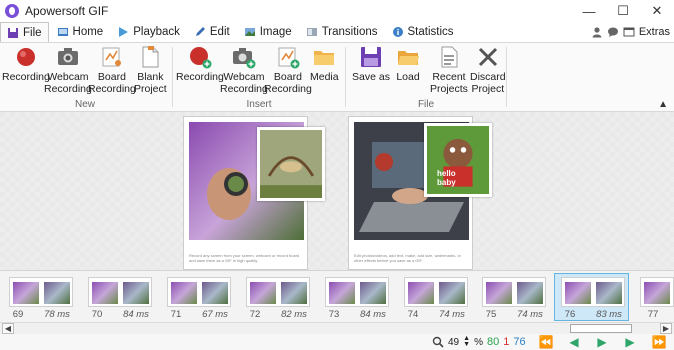 The image size is (674, 350). I want to click on home-icon, so click(62, 32).